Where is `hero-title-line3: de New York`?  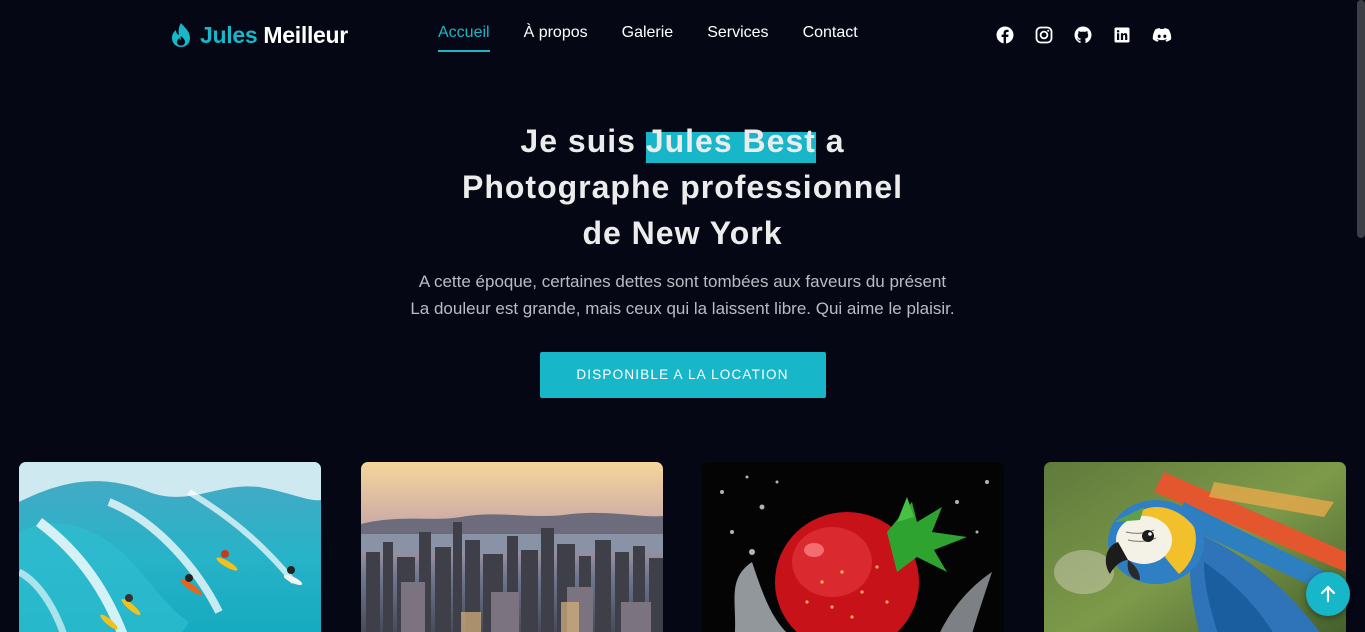
hero-title-line3: de New York is located at coordinates (682, 233).